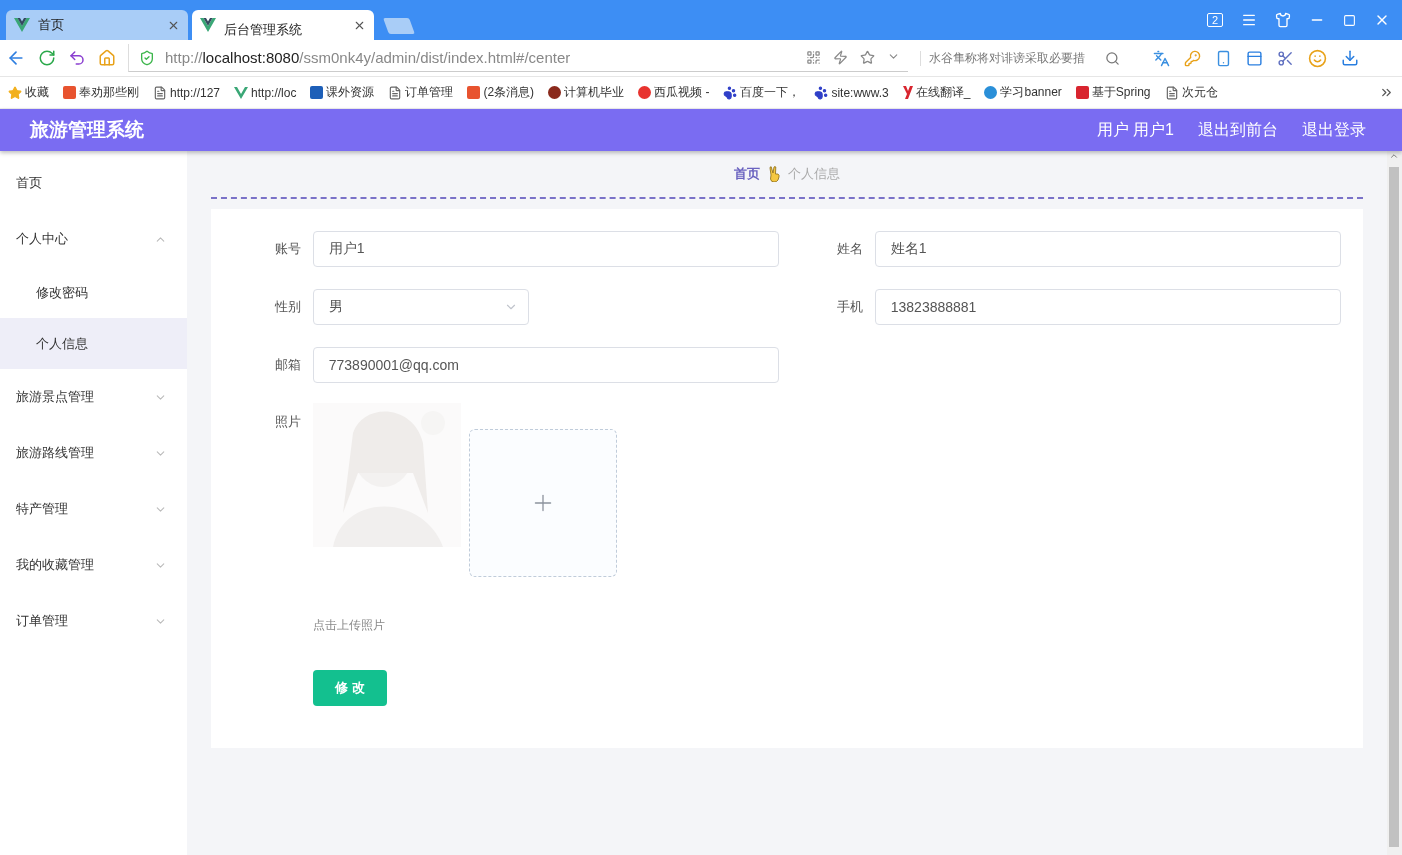  I want to click on bookmark-link: 课外资源, so click(342, 92).